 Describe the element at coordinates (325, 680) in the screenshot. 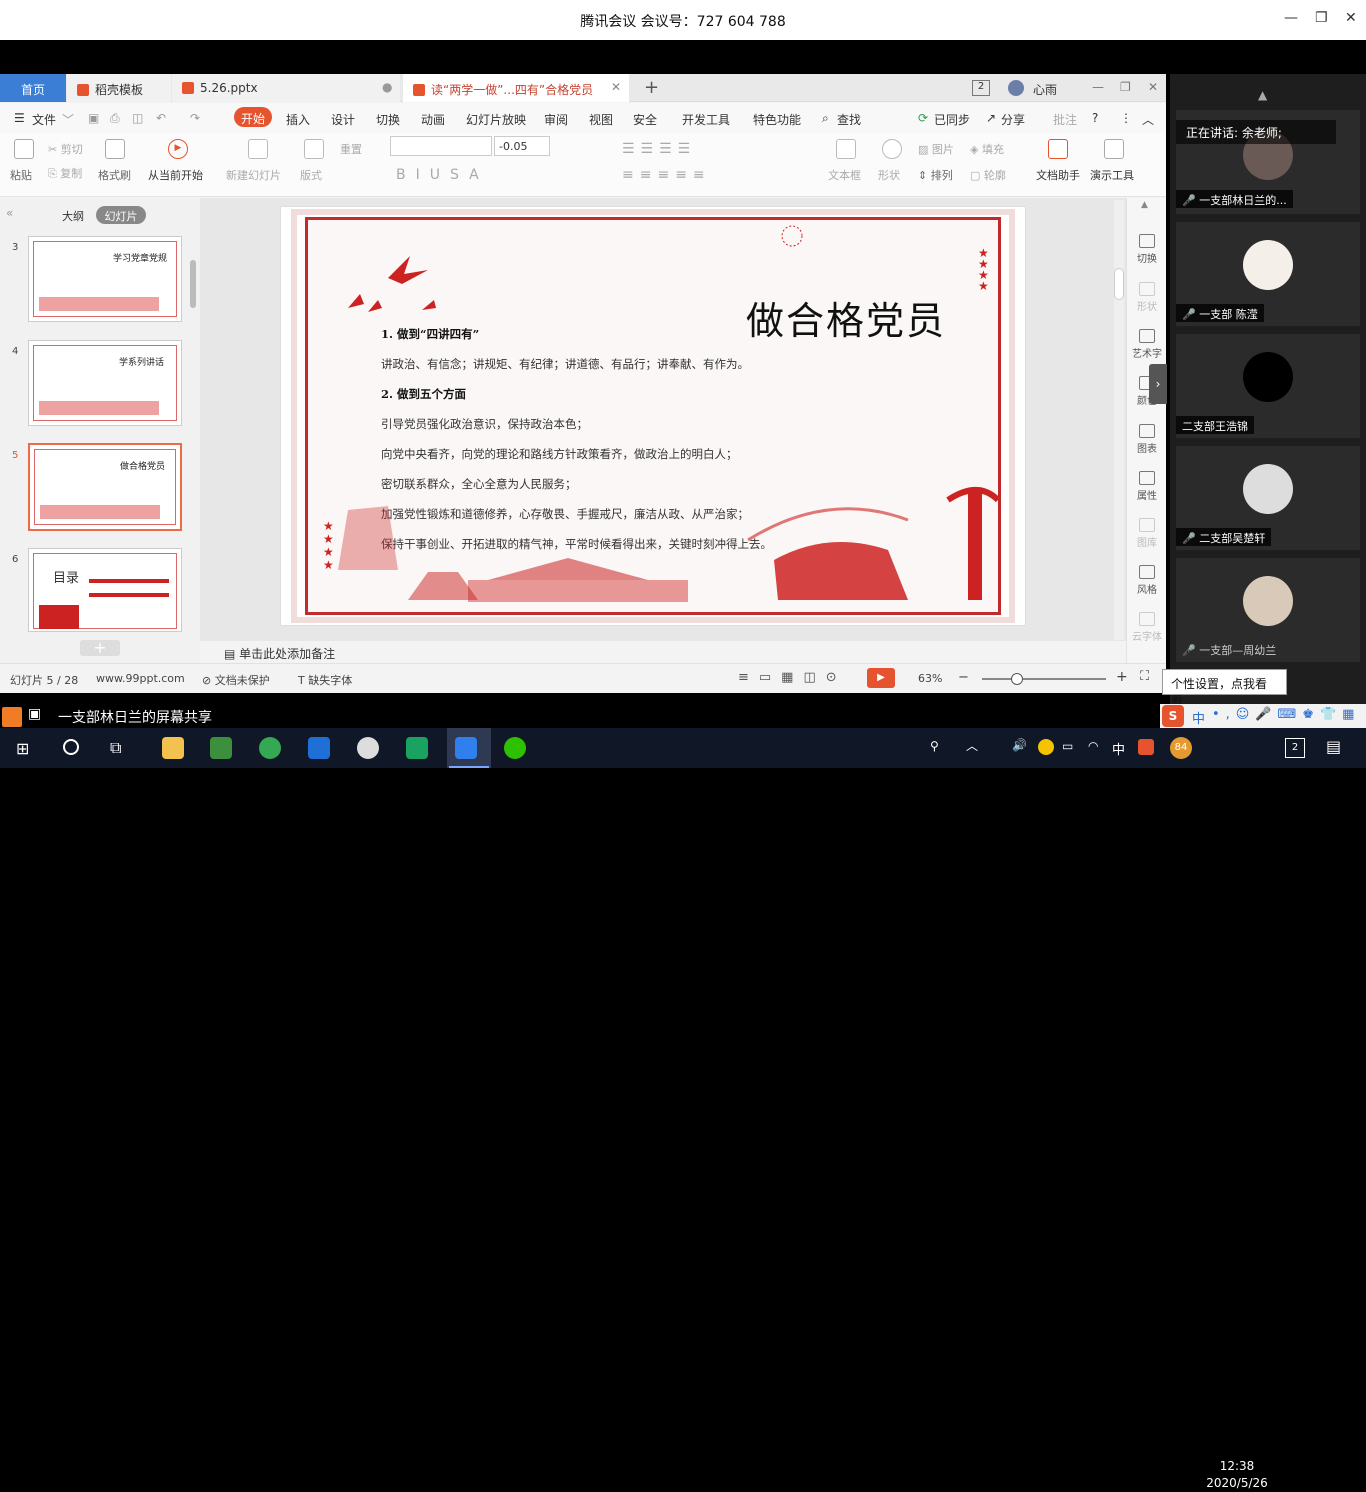

I see `missing-font-status: T 缺失字体` at that location.